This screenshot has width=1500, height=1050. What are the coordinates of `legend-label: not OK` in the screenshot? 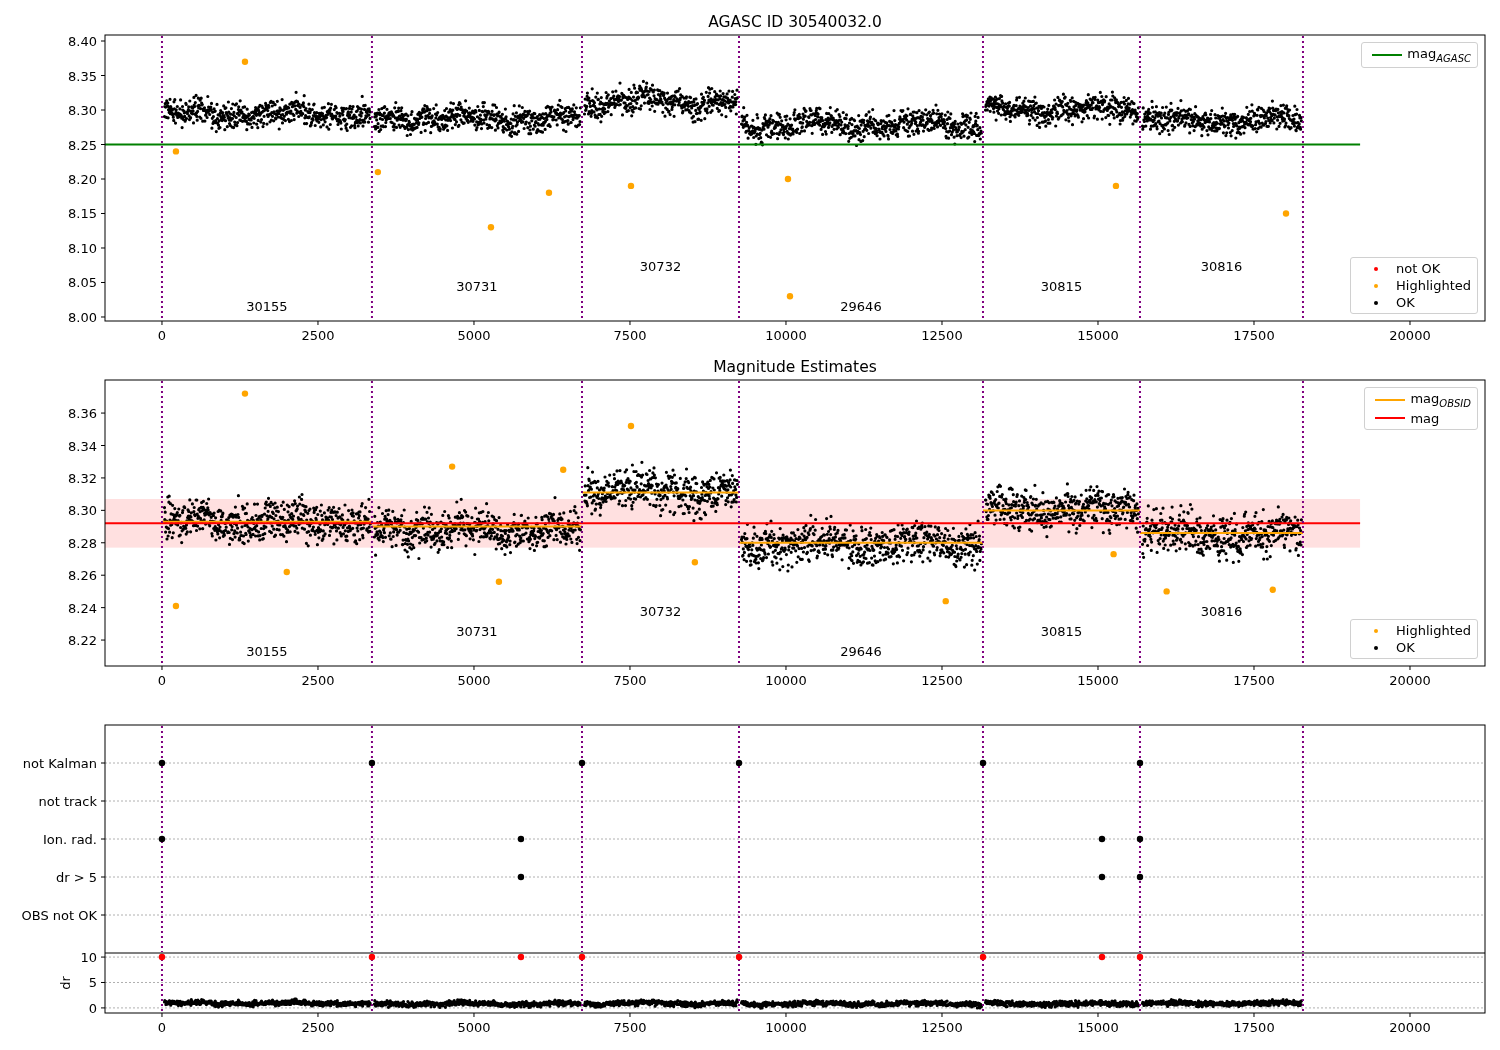 It's located at (1418, 268).